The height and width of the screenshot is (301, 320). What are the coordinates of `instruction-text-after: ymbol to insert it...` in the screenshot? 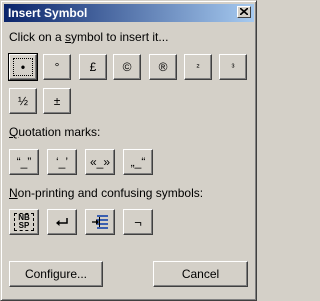 It's located at (120, 37).